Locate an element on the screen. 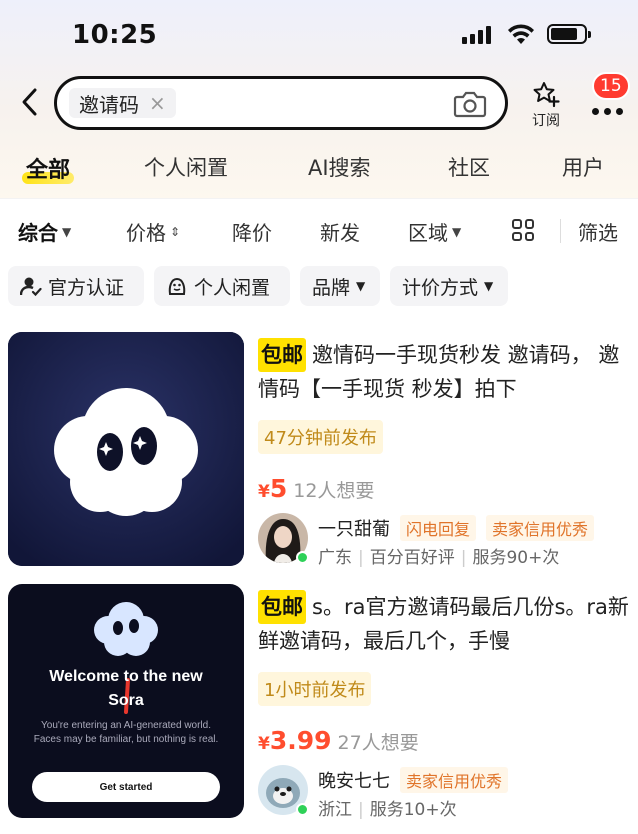 The height and width of the screenshot is (834, 638). user-verified-icon is located at coordinates (31, 287).